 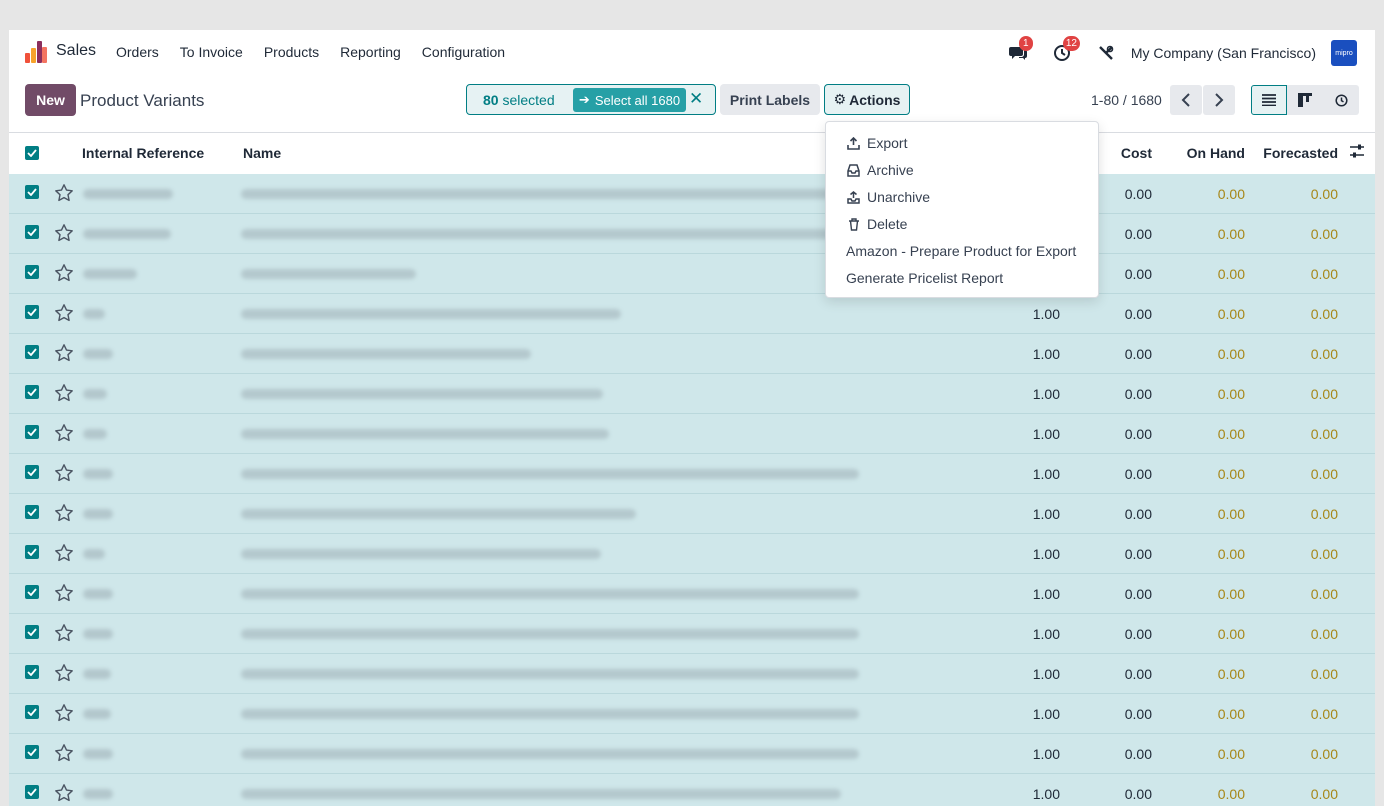 I want to click on list-view-button, so click(x=1269, y=100).